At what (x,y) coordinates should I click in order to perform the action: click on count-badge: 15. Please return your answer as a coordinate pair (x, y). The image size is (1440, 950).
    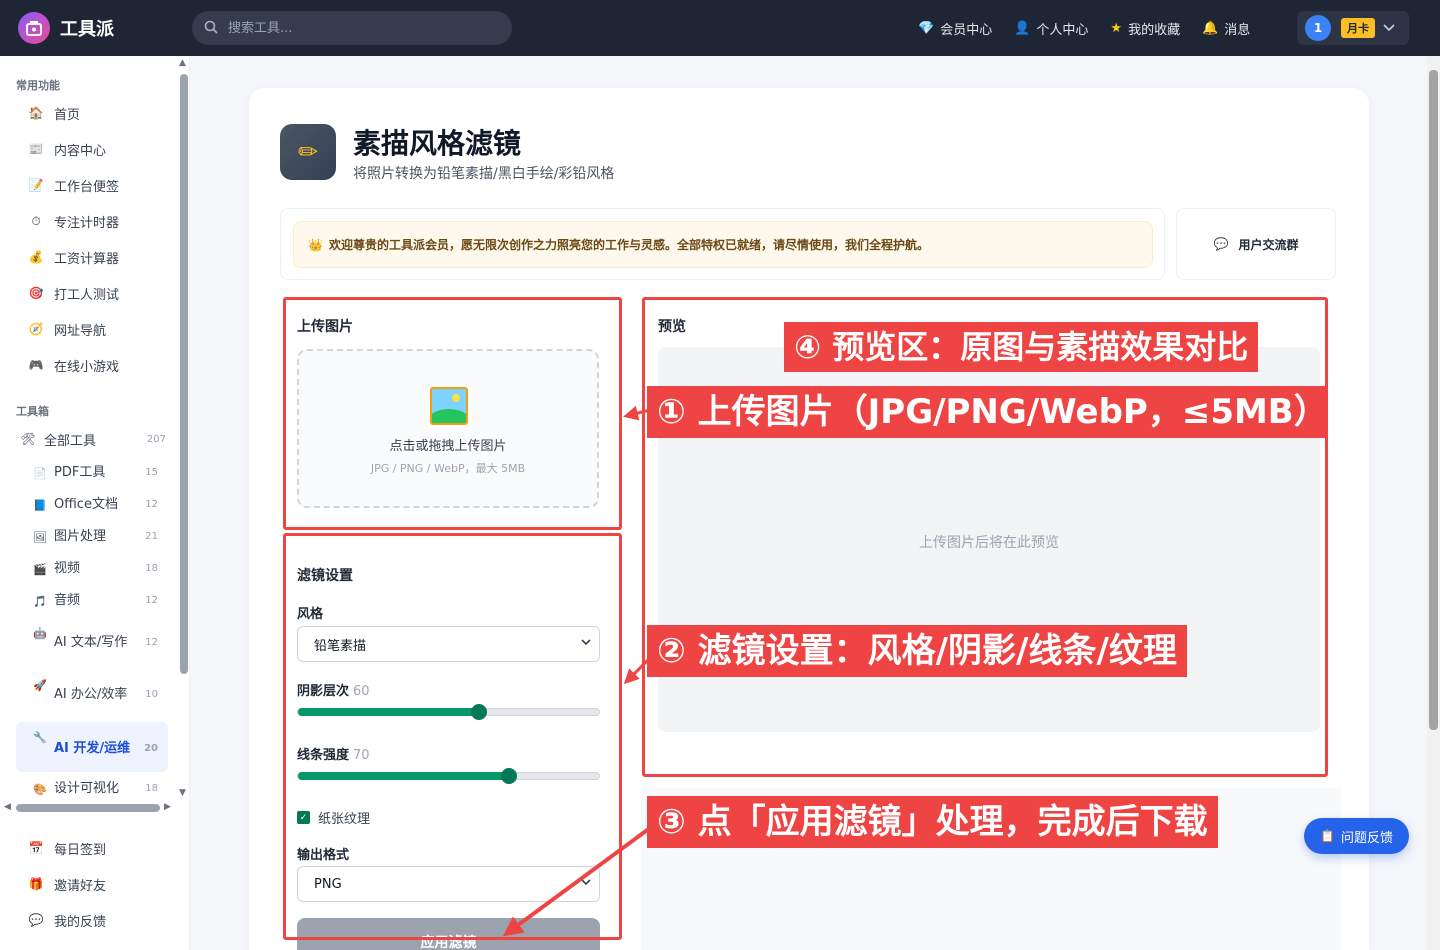
    Looking at the image, I should click on (151, 472).